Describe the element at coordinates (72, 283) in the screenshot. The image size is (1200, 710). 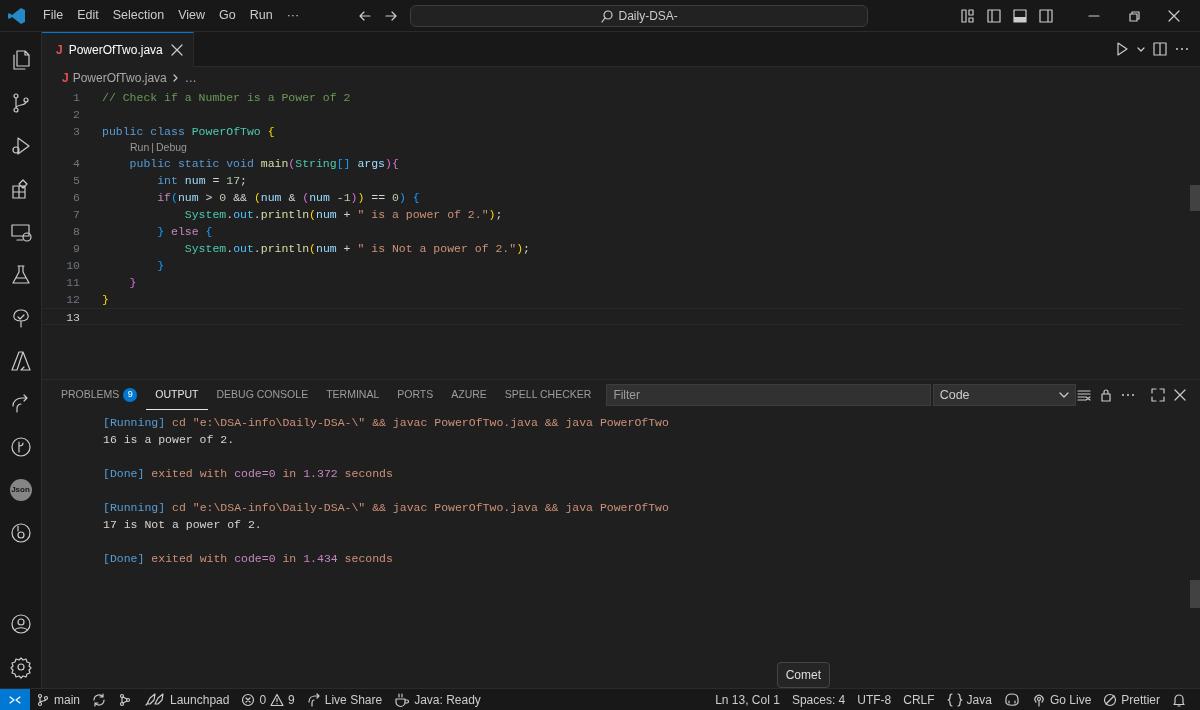
I see `line-number: 11` at that location.